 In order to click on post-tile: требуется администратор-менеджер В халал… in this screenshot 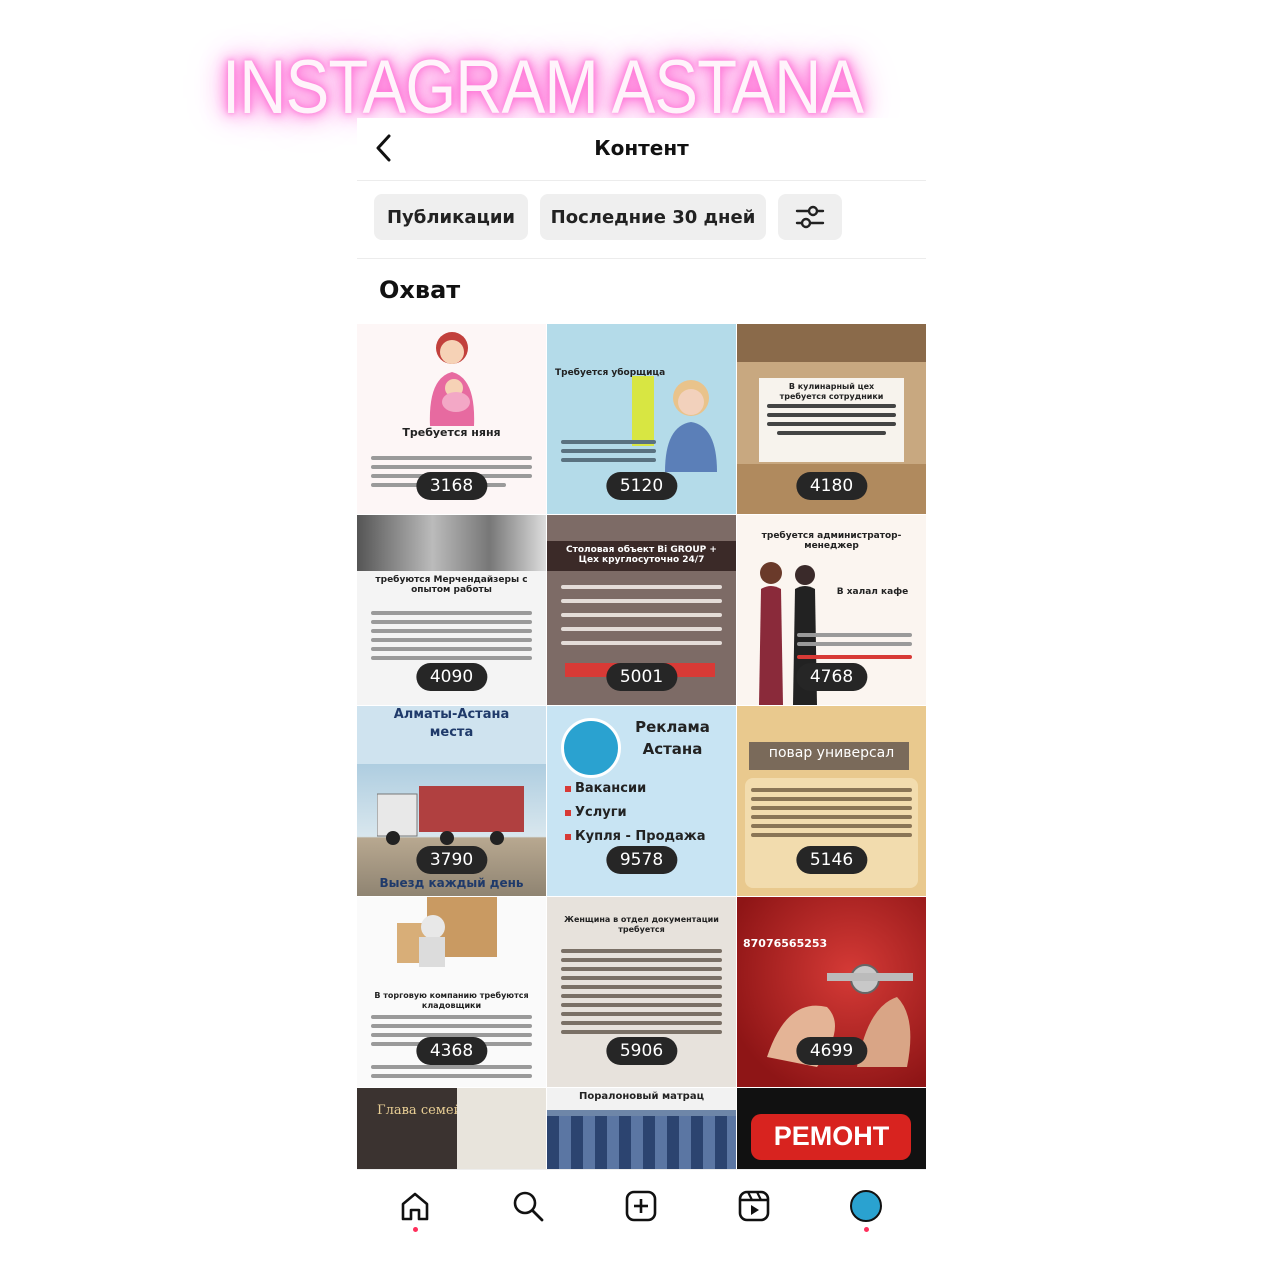, I will do `click(831, 610)`.